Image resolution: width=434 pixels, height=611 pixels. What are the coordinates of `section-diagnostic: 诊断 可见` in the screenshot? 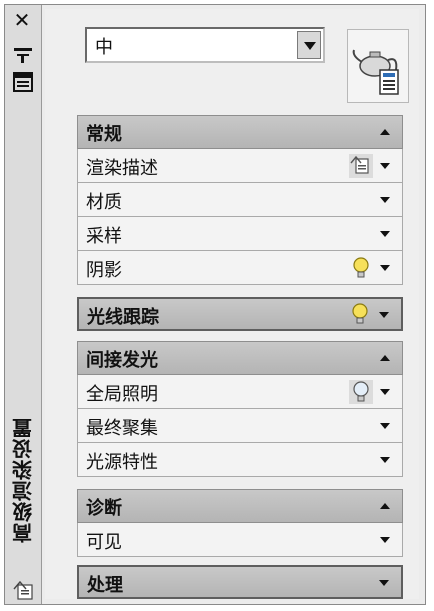 It's located at (240, 523).